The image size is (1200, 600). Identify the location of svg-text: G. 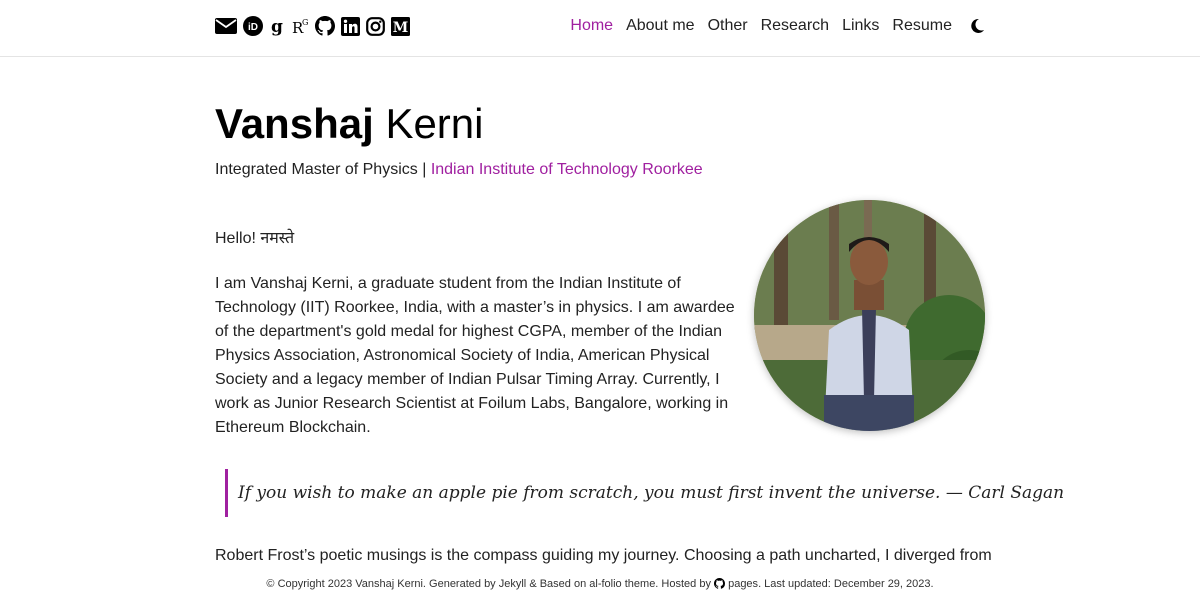
(305, 22).